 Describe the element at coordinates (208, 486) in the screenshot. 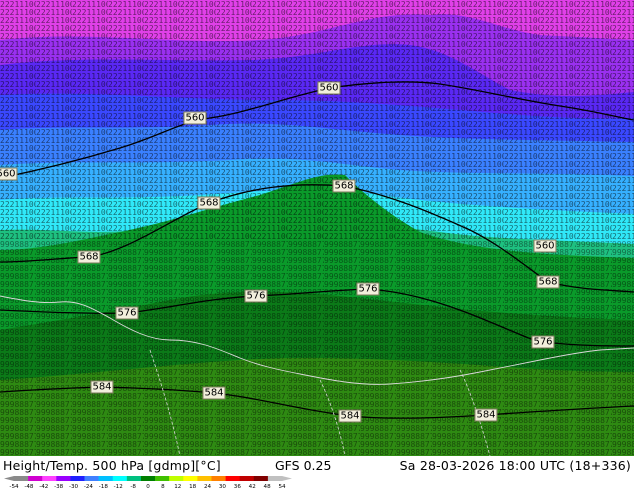

I see `legend-tick-label: 24` at that location.